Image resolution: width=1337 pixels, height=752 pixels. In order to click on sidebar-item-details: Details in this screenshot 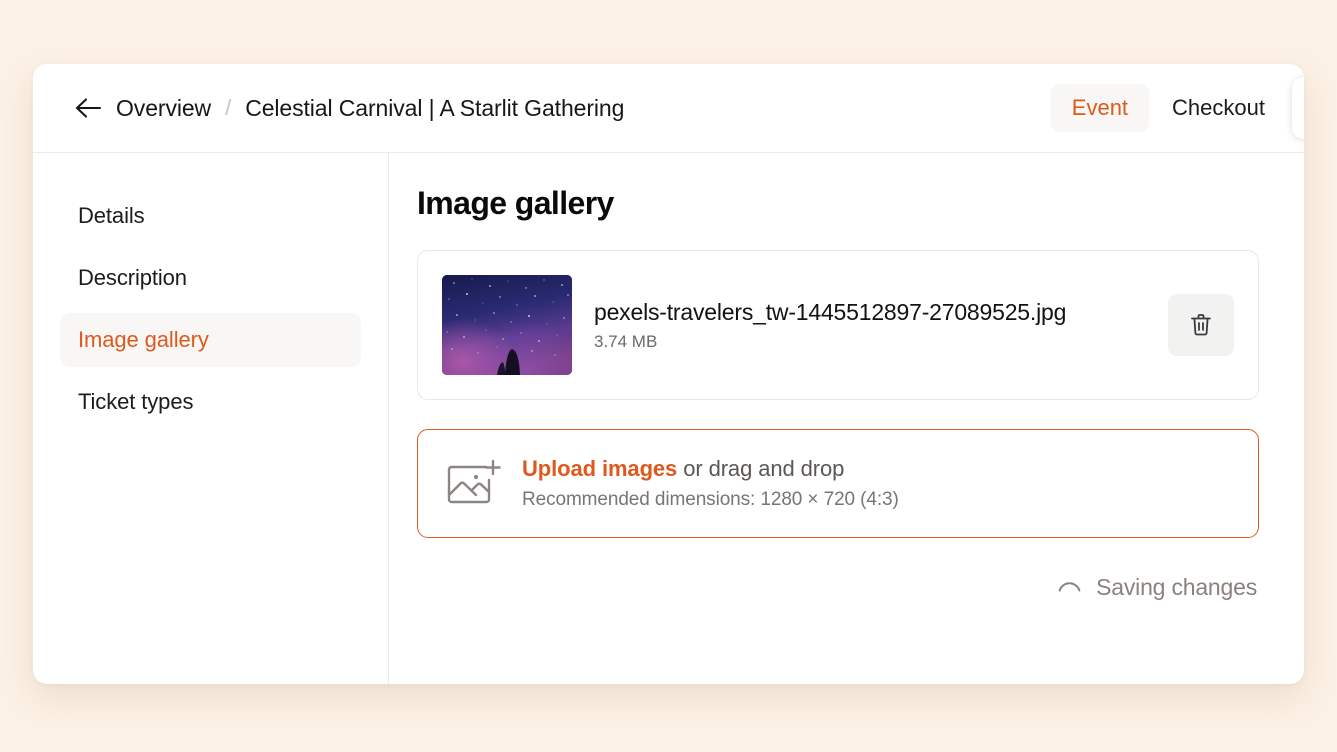, I will do `click(210, 216)`.